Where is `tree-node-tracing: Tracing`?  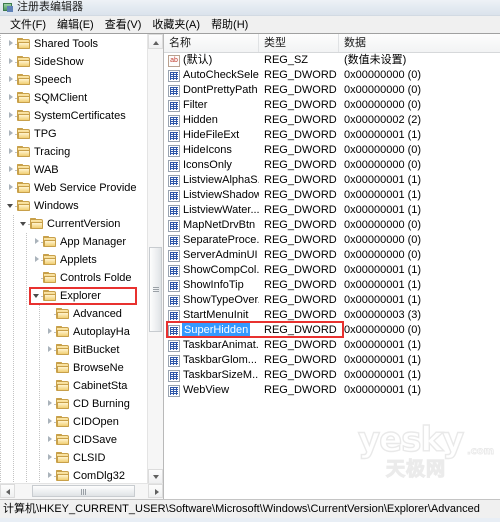 tree-node-tracing: Tracing is located at coordinates (74, 152).